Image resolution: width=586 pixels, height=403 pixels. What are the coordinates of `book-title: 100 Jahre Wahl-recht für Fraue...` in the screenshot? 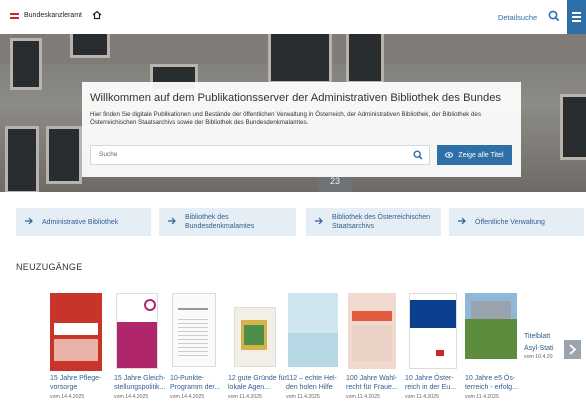 It's located at (376, 383).